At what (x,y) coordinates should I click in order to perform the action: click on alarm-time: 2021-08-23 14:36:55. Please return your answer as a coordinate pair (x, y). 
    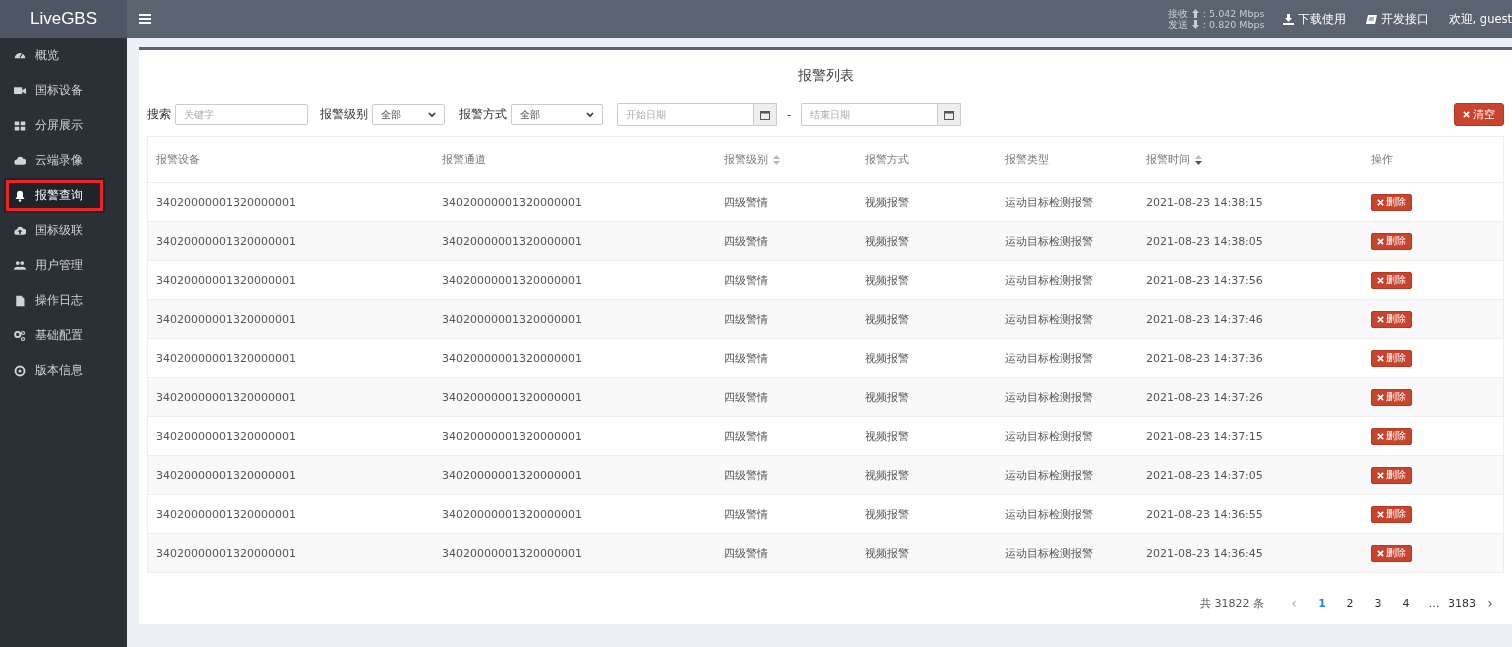
    Looking at the image, I should click on (1204, 514).